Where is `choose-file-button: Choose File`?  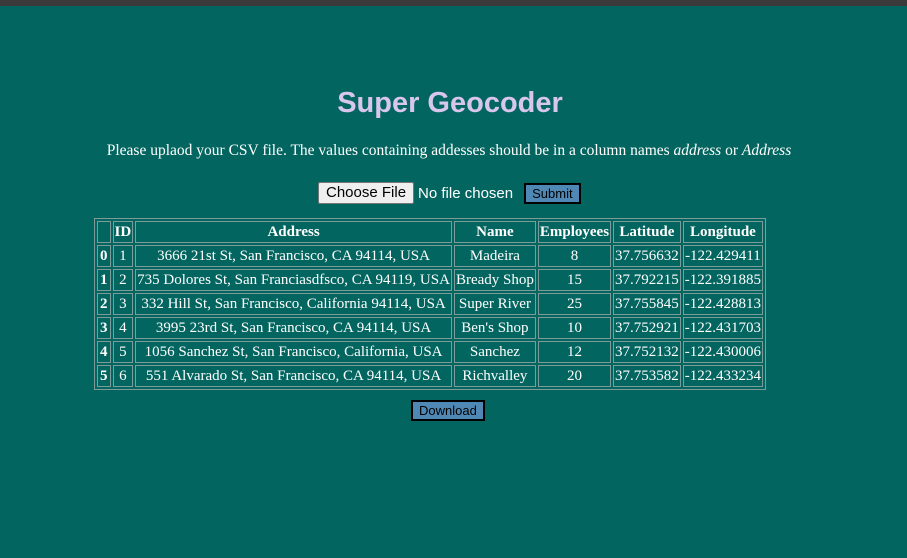 choose-file-button: Choose File is located at coordinates (366, 193).